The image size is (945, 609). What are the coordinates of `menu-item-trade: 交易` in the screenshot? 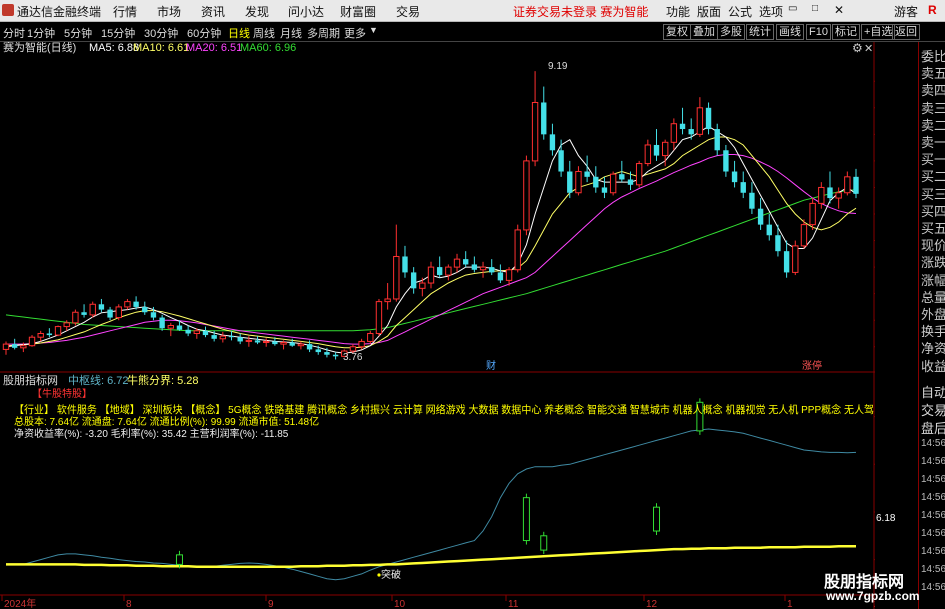 It's located at (408, 11).